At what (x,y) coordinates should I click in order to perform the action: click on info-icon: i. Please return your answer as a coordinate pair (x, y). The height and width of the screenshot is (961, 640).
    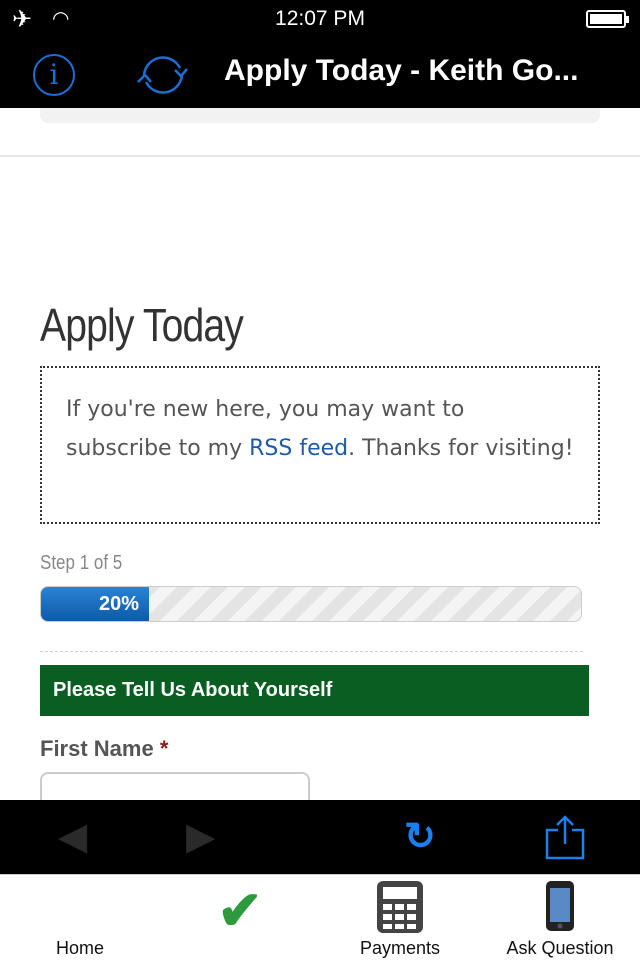
    Looking at the image, I should click on (54, 75).